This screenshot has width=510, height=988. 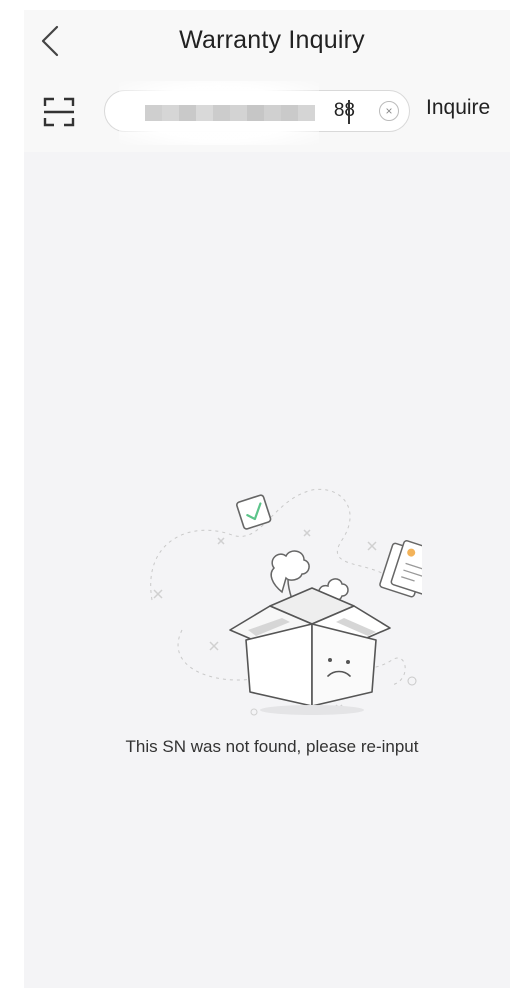 I want to click on redacted-serial-mosaic, so click(x=230, y=113).